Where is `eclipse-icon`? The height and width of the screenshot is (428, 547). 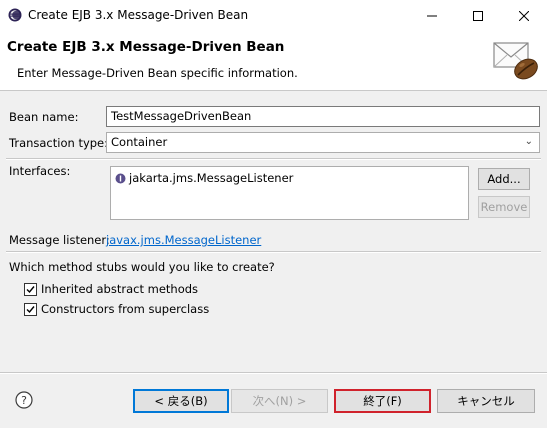 eclipse-icon is located at coordinates (15, 15).